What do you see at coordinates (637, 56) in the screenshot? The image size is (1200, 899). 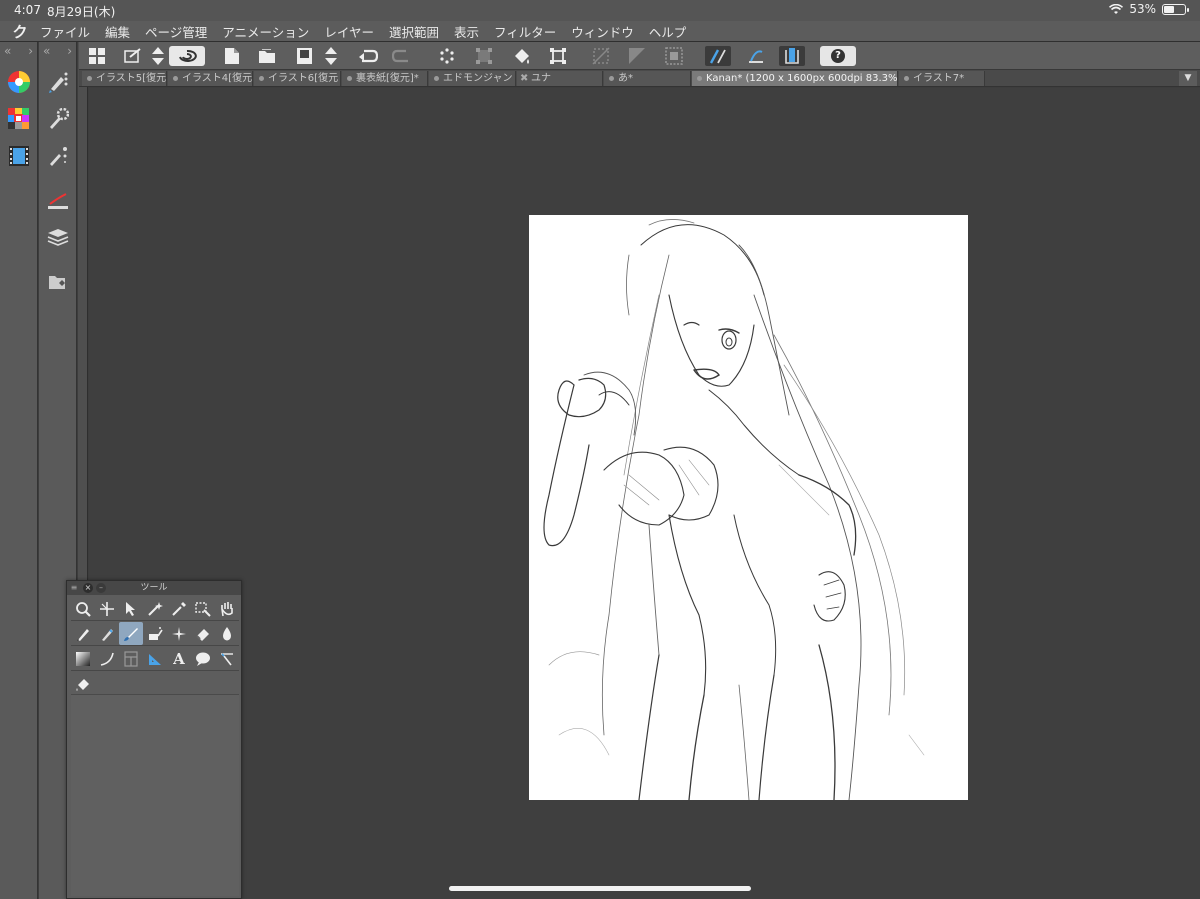 I see `invert-icon` at bounding box center [637, 56].